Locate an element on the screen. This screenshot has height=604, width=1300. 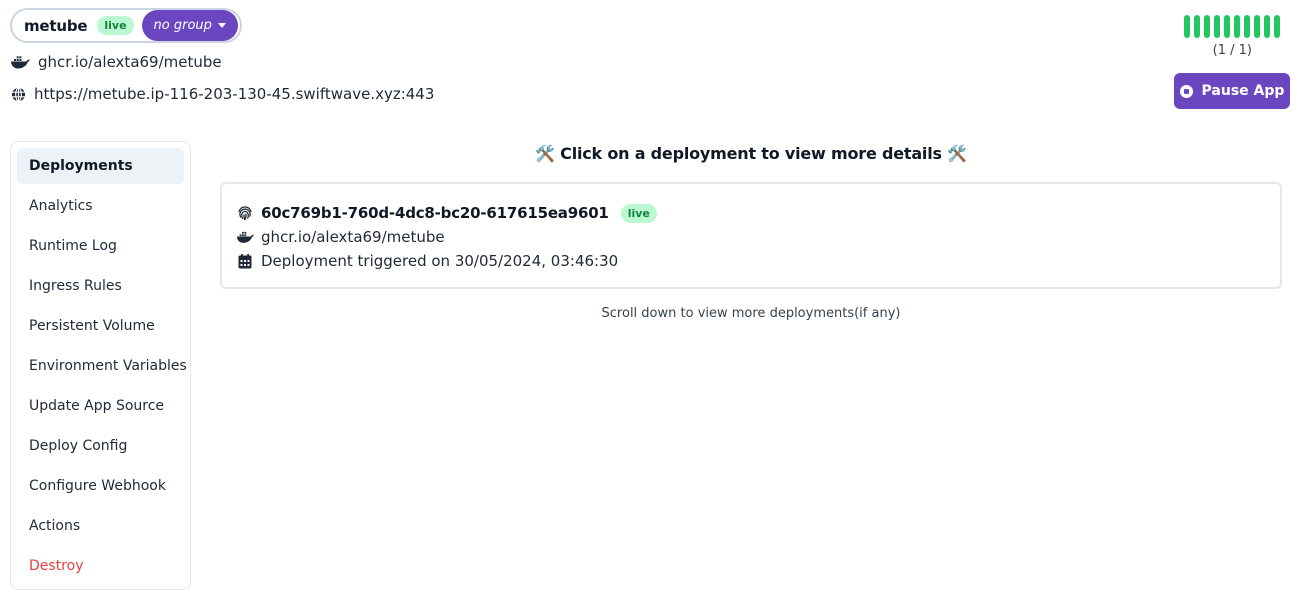
sidebar-item-persistent-volume: Persistent Volume is located at coordinates (100, 326).